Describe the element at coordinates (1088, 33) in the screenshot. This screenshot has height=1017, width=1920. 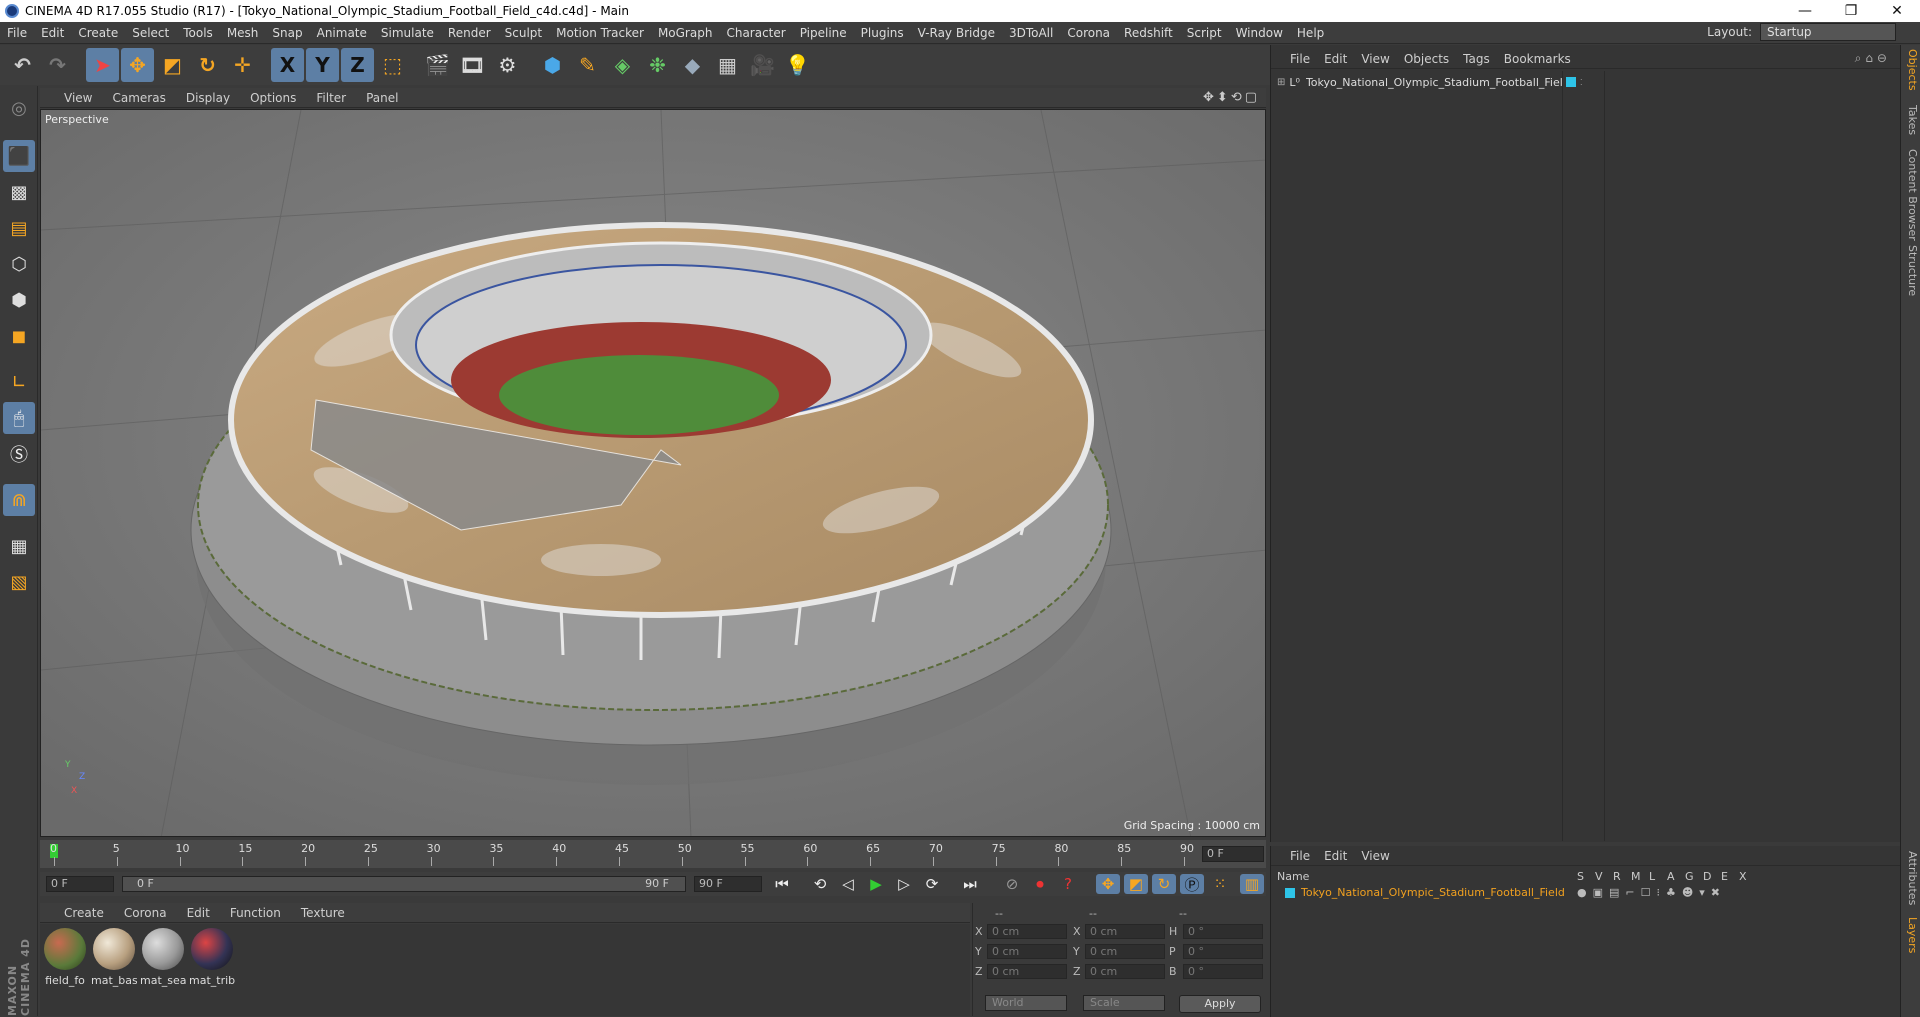
I see `menu-corona: Corona` at that location.